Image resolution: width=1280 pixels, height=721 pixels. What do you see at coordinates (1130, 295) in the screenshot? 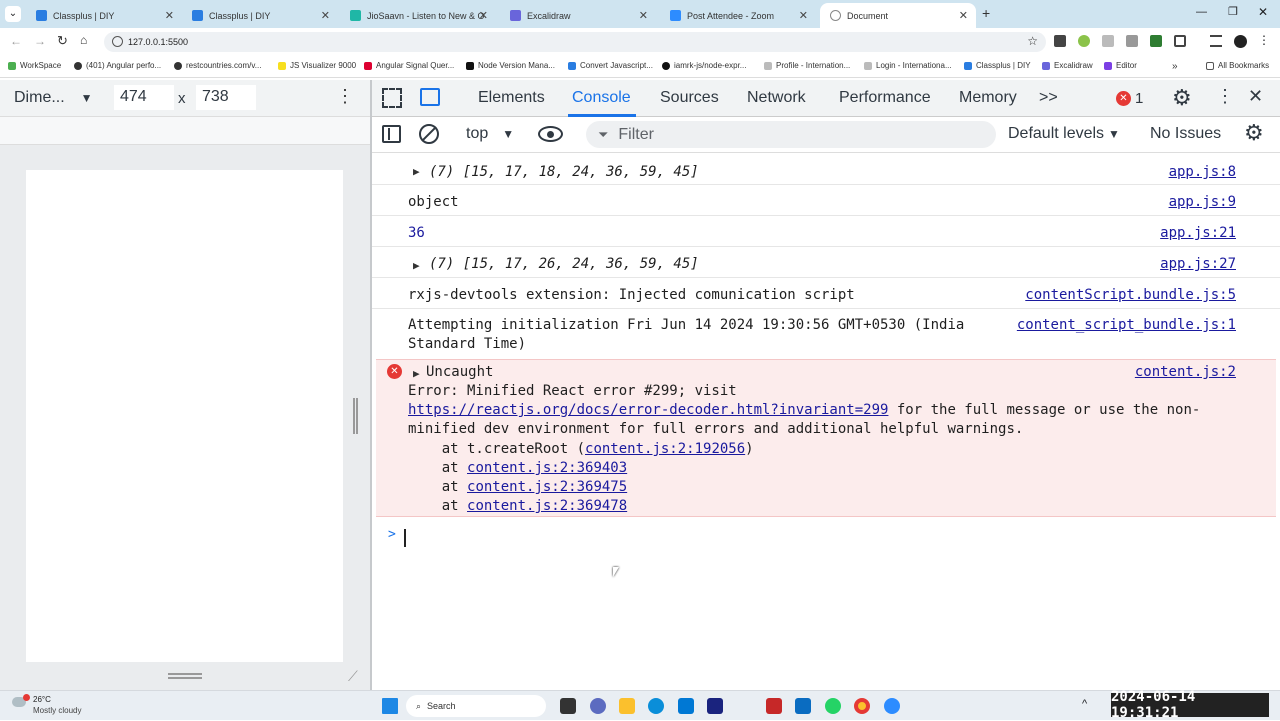
I see `source-link: contentScript.bundle.js:5` at bounding box center [1130, 295].